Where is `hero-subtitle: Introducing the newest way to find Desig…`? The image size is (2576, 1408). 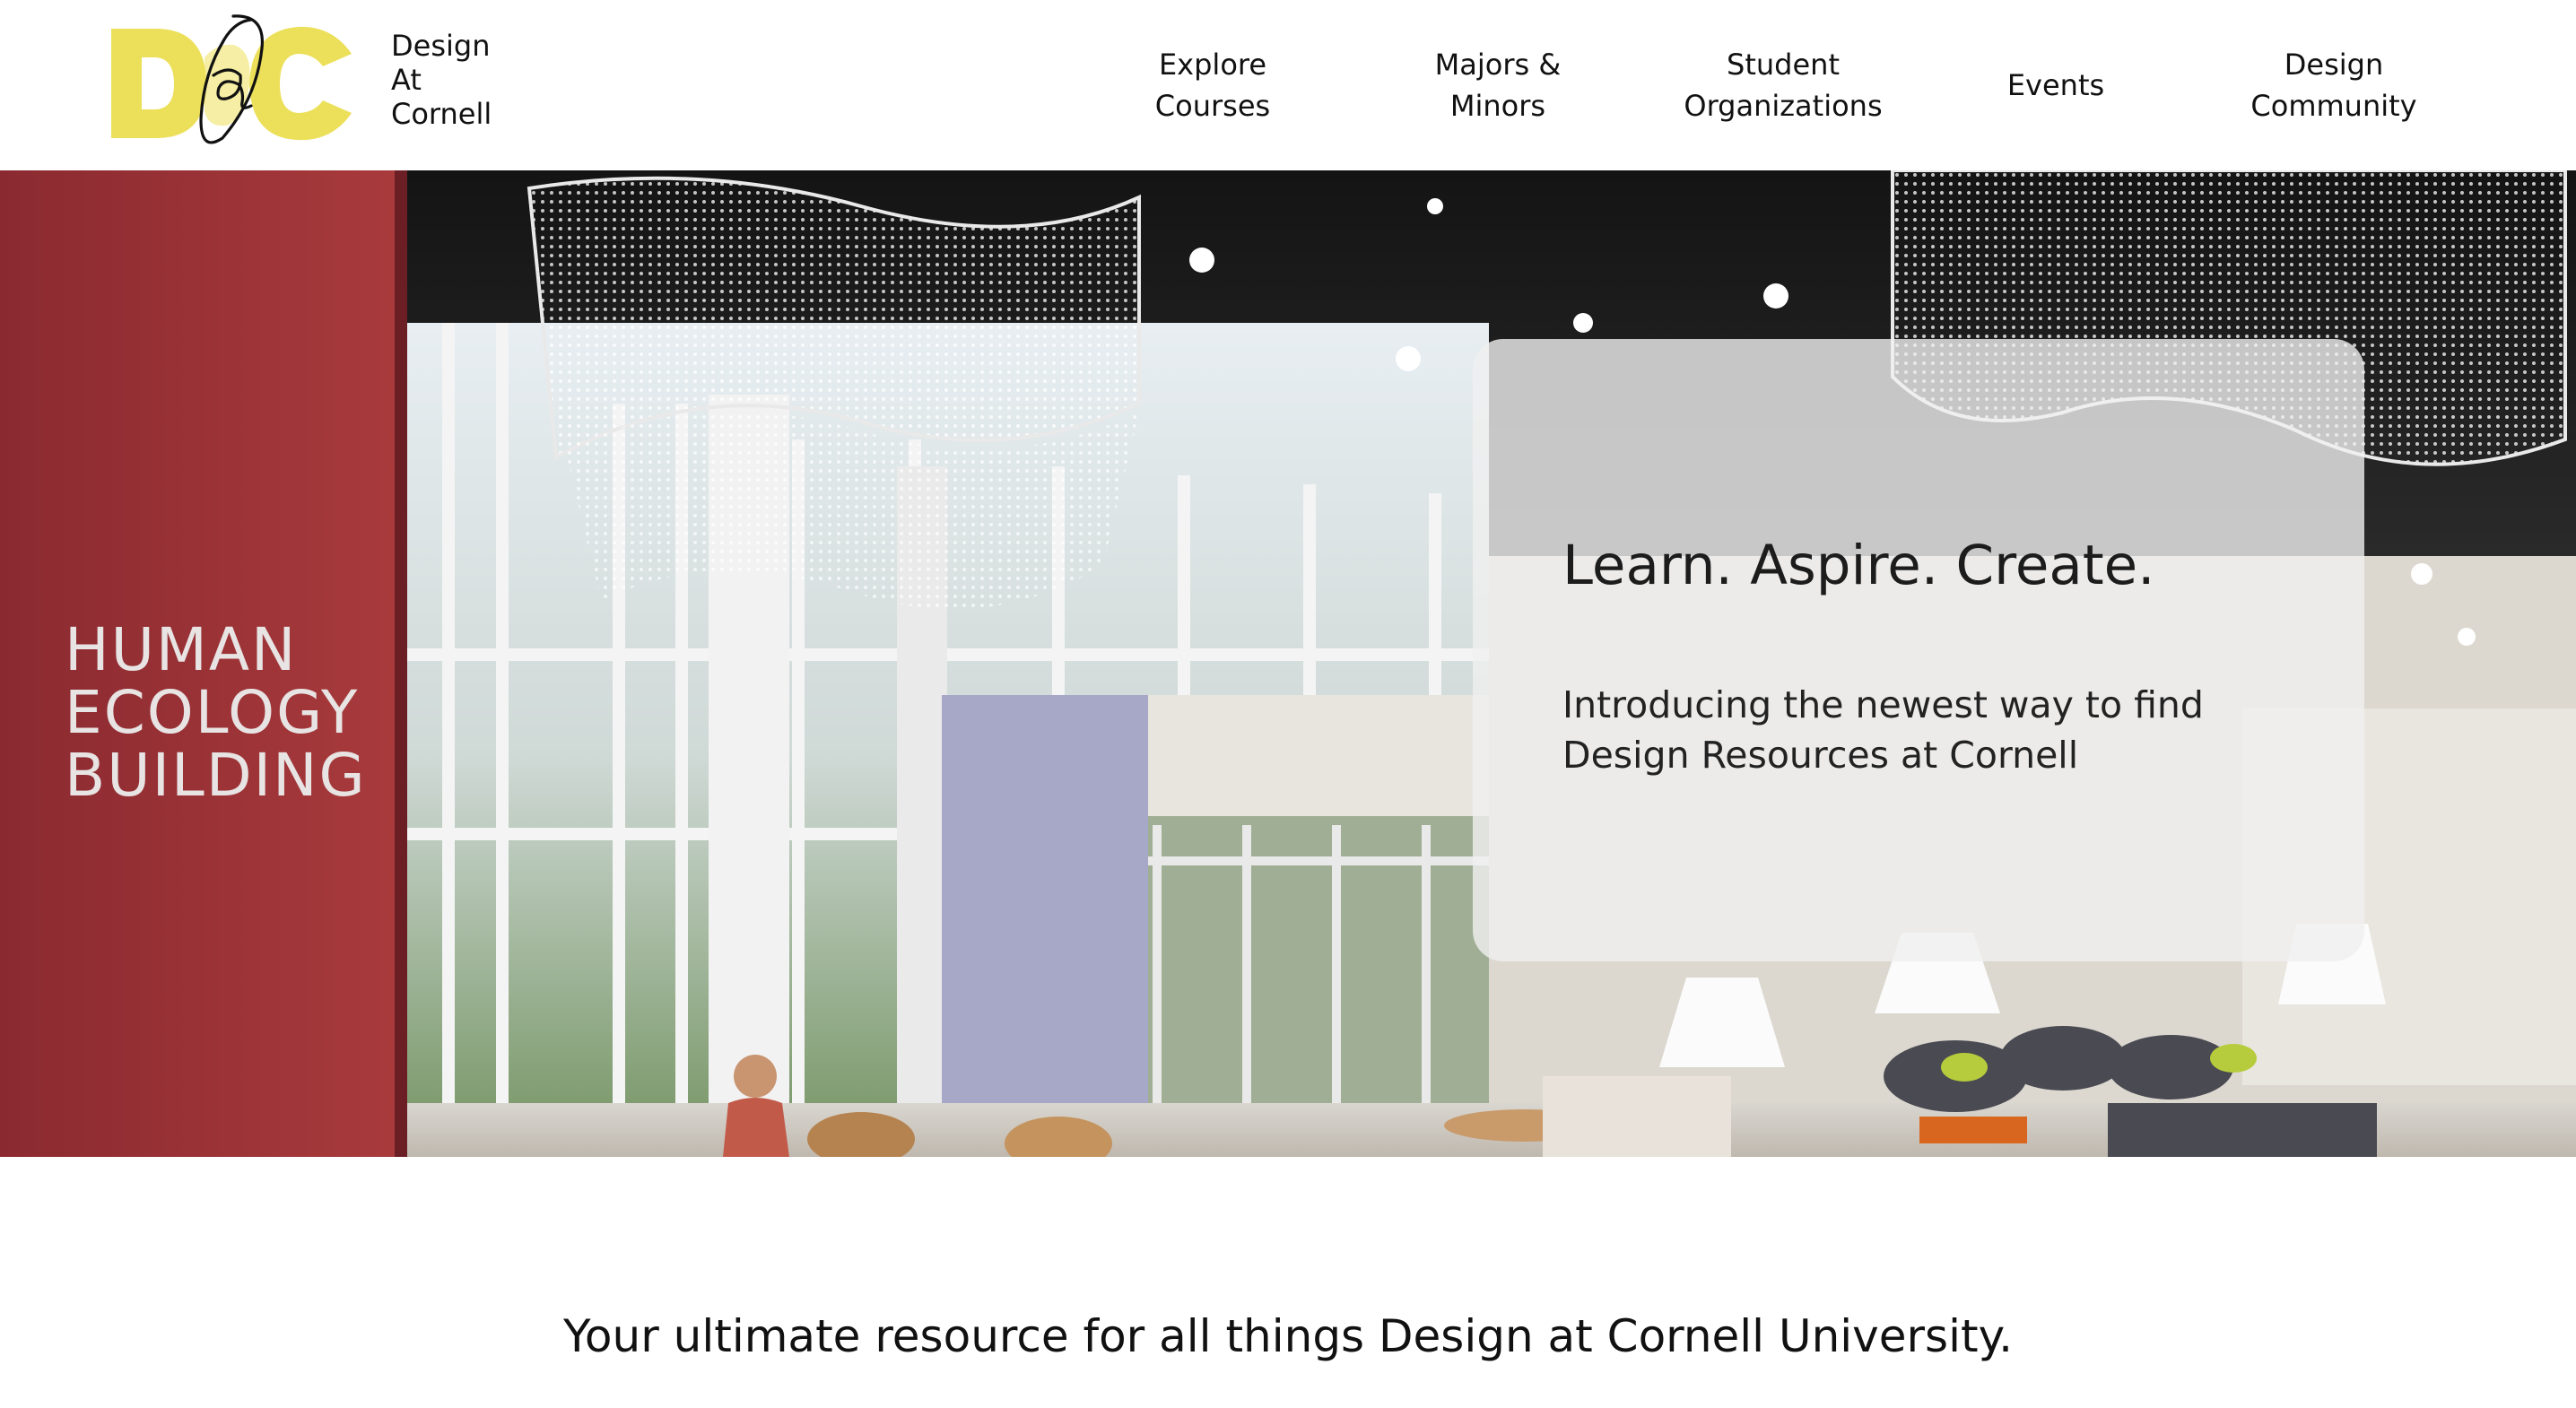
hero-subtitle: Introducing the newest way to find Desig… is located at coordinates (1883, 730).